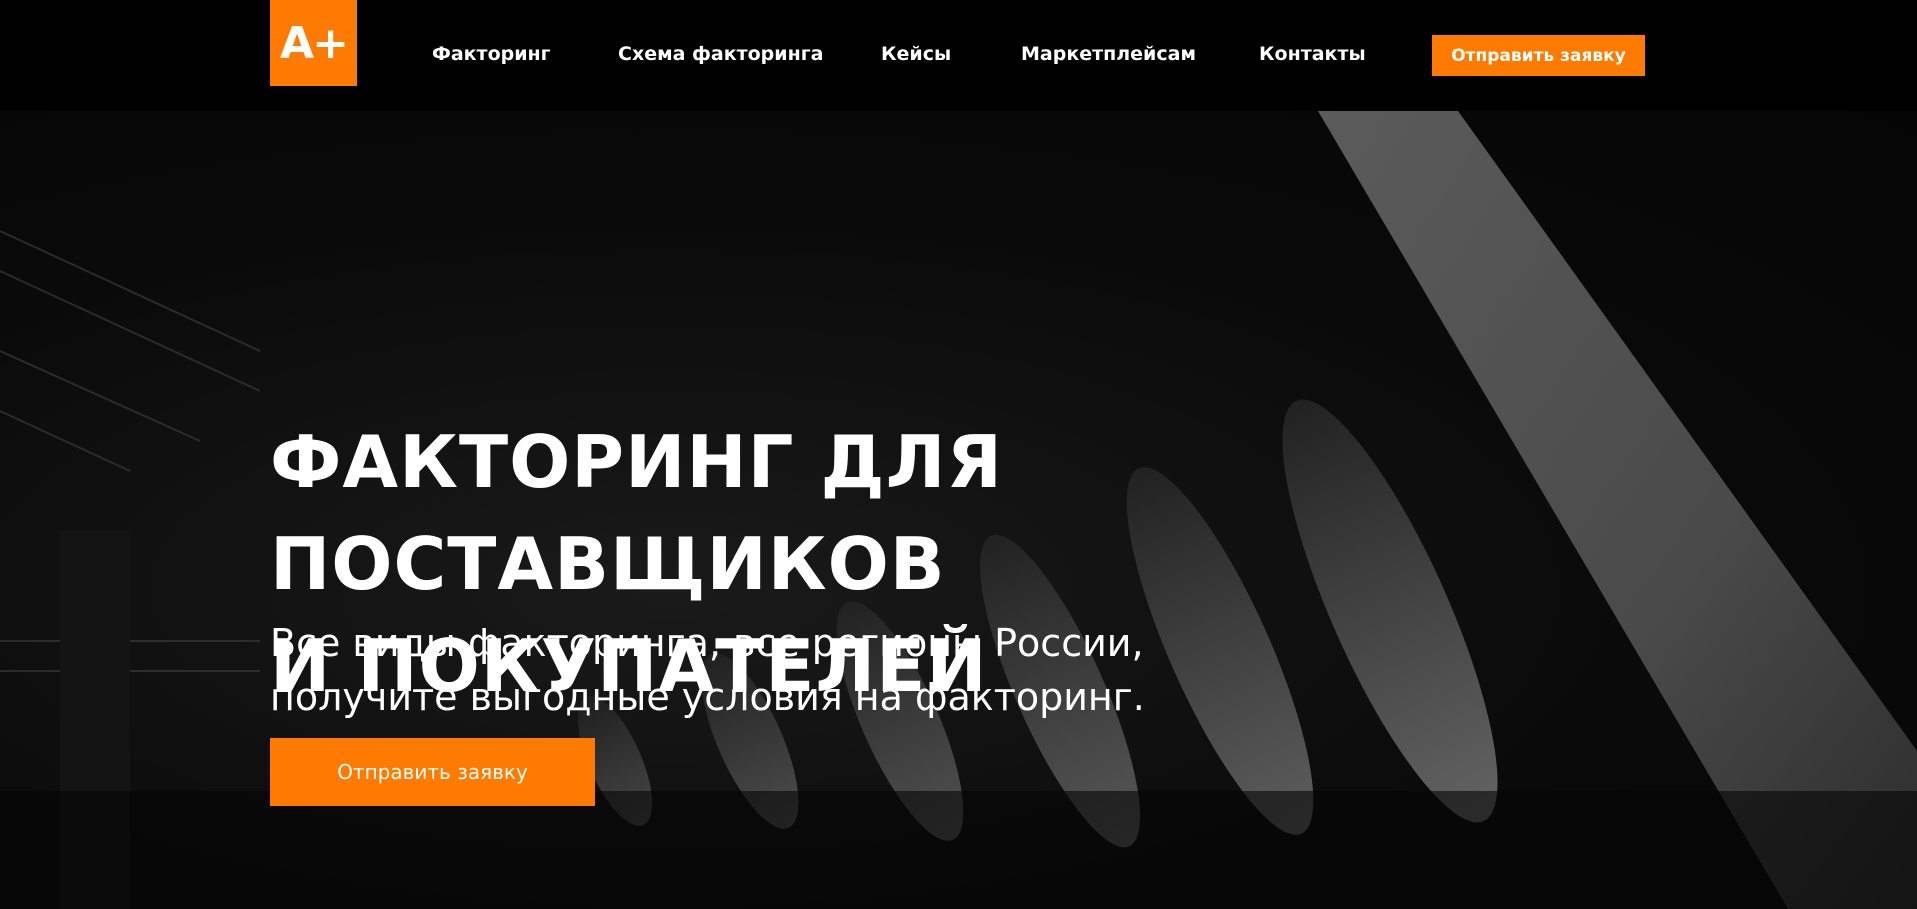  Describe the element at coordinates (432, 772) in the screenshot. I see `hero-submit-request-button: Отправить заявку` at that location.